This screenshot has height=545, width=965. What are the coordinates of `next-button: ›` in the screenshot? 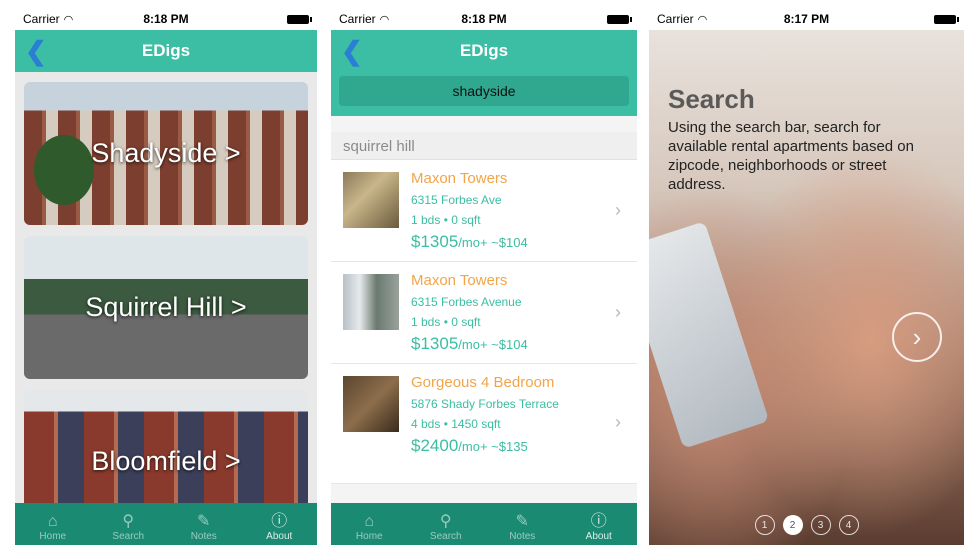 It's located at (917, 337).